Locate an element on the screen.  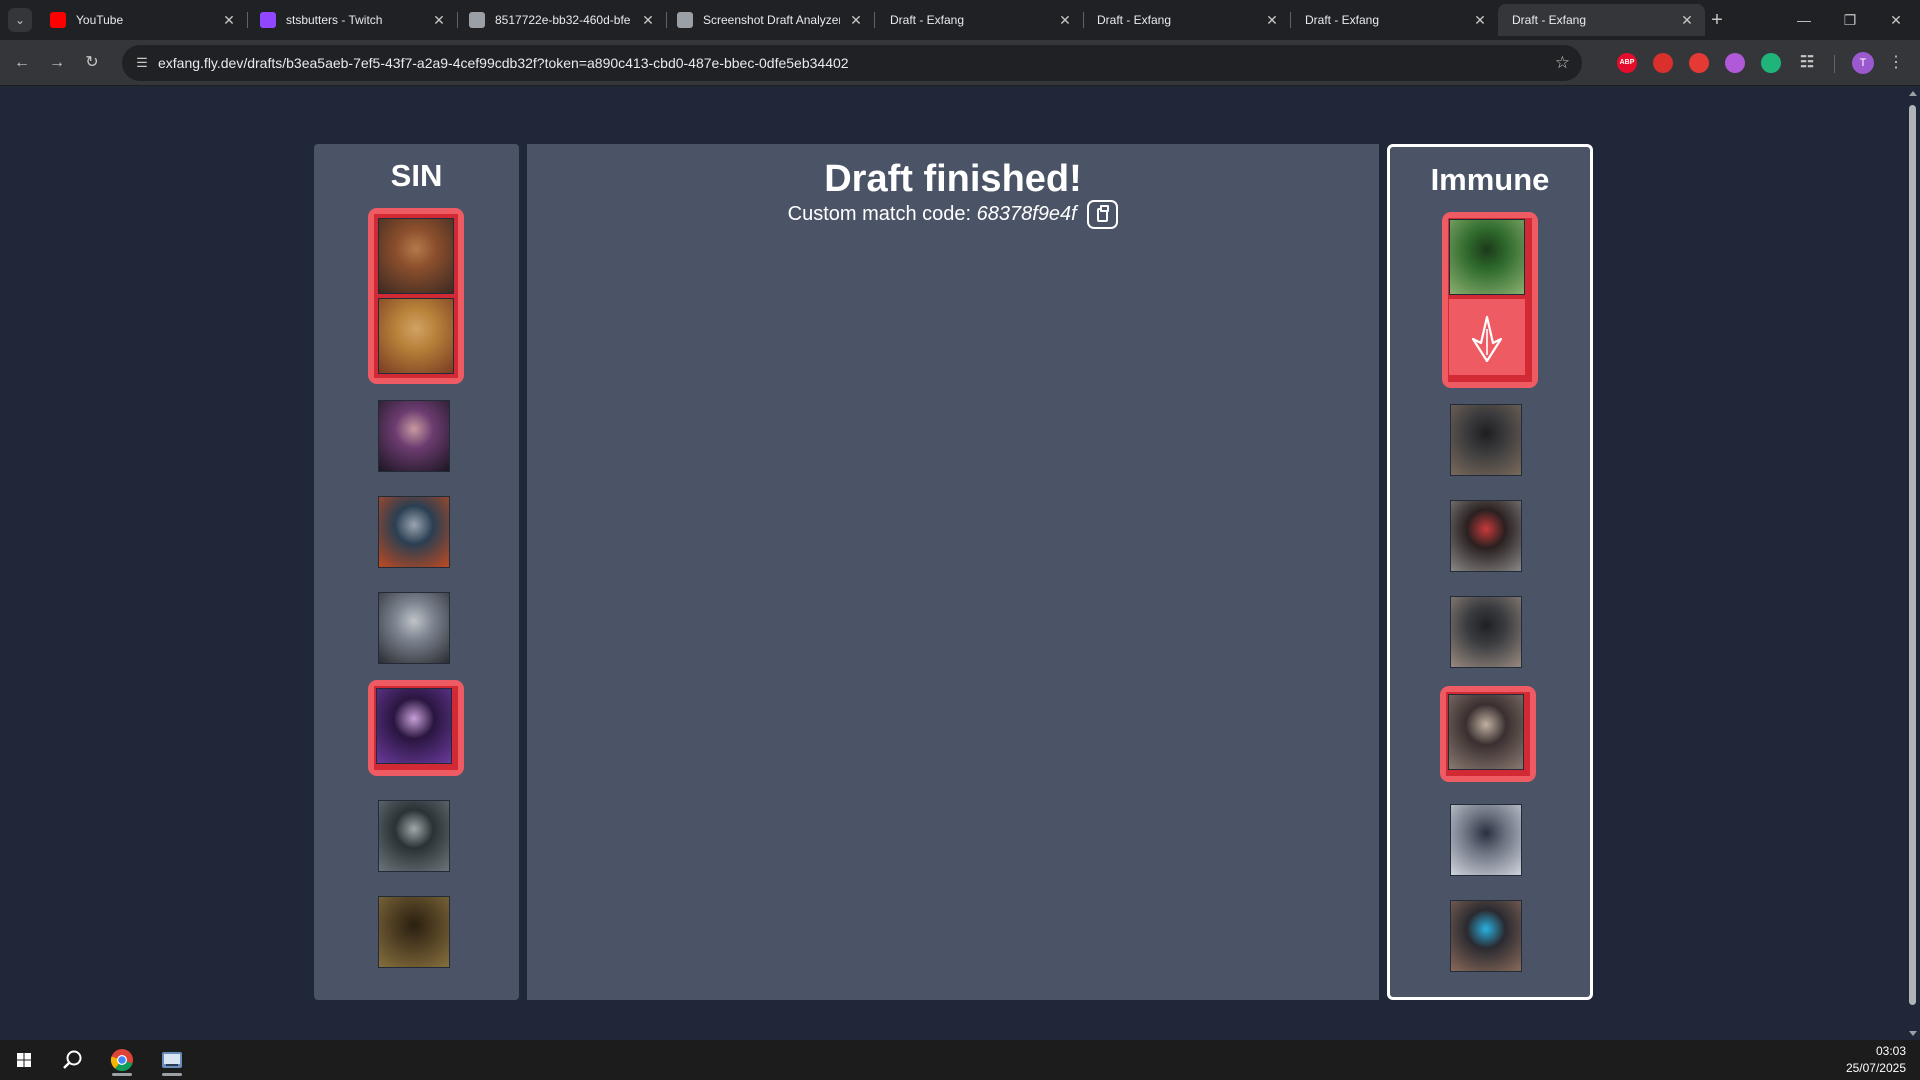
reload-icon: ↻ is located at coordinates (92, 63).